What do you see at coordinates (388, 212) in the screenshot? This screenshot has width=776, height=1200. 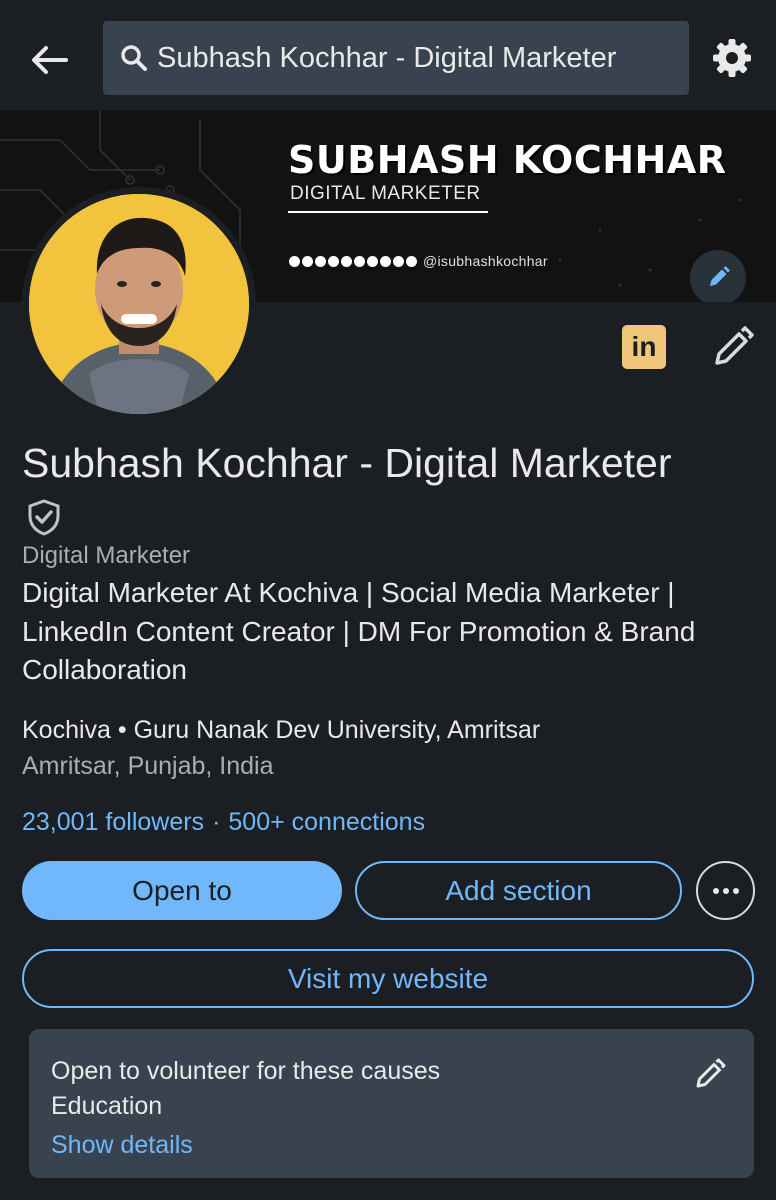 I see `banner-divider` at bounding box center [388, 212].